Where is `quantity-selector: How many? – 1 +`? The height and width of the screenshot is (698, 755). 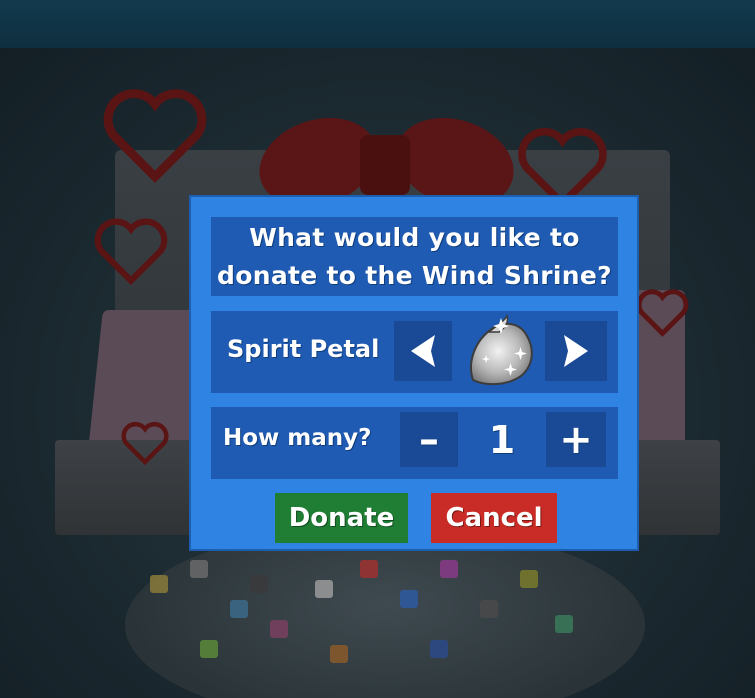 quantity-selector: How many? – 1 + is located at coordinates (414, 443).